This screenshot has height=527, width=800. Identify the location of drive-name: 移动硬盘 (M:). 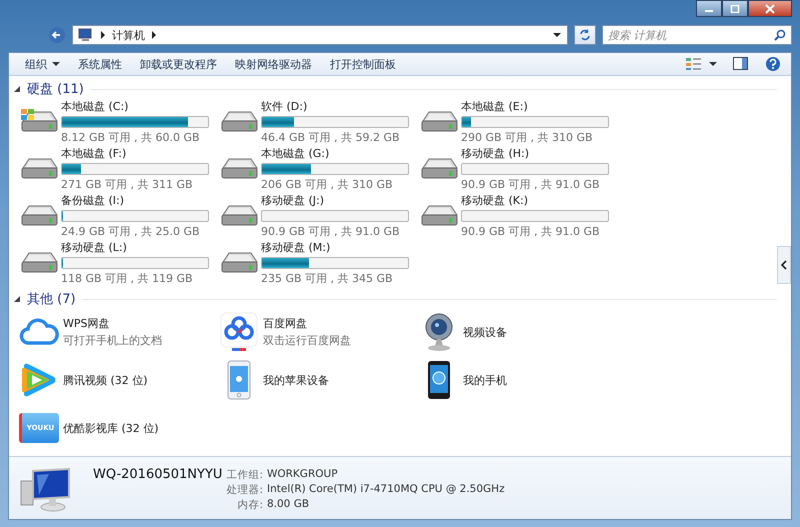
(296, 247).